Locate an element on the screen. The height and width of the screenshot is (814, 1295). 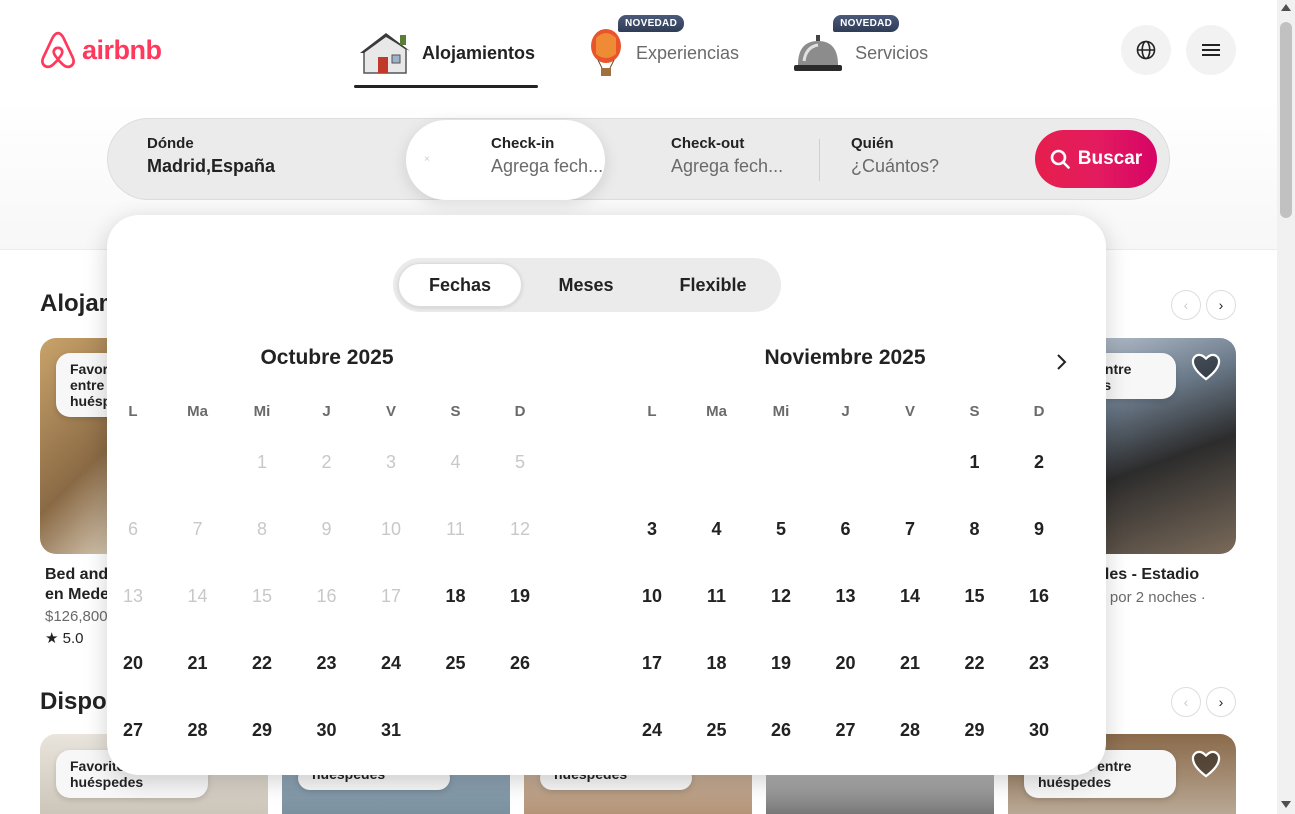
calendar-day: 15 is located at coordinates (975, 596).